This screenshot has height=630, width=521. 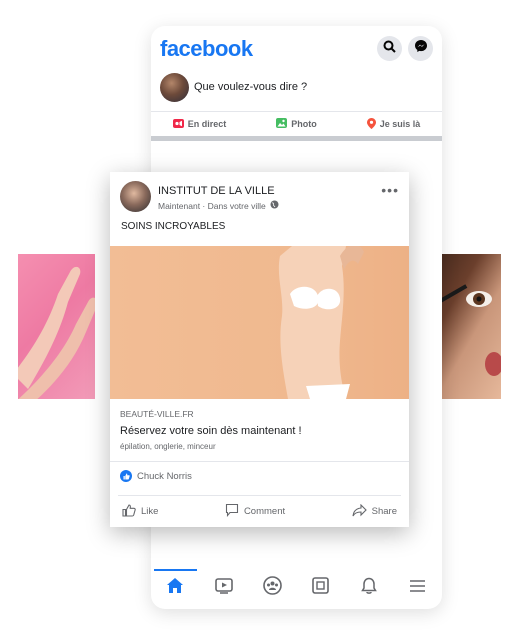 I want to click on facebook-logo: facebook, so click(x=206, y=48).